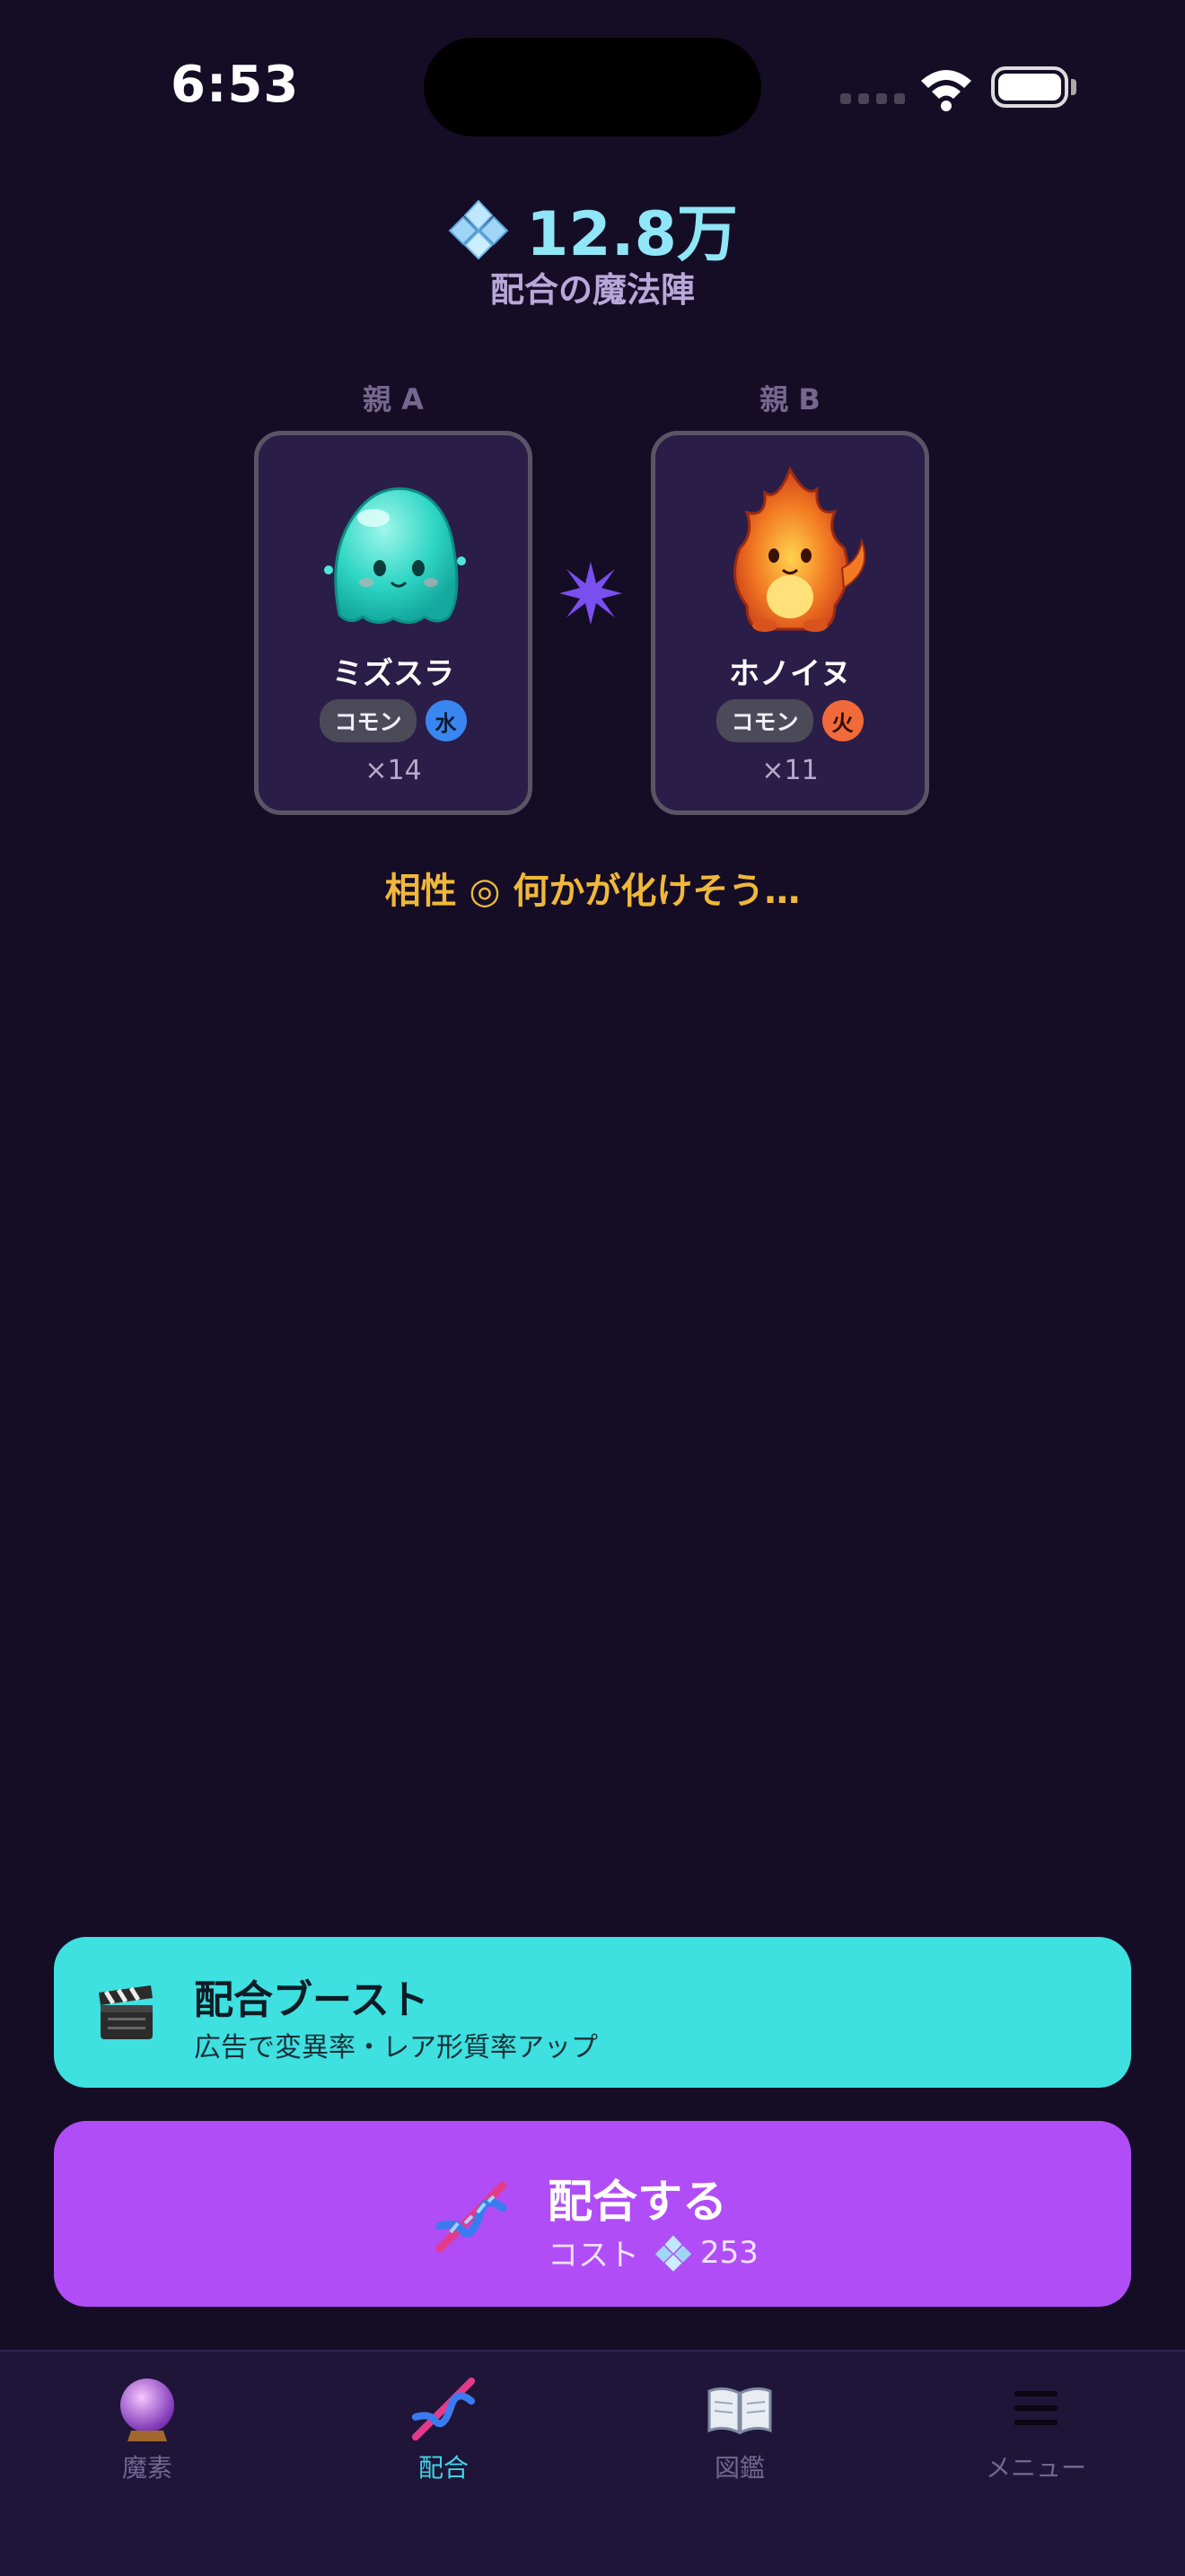 This screenshot has width=1185, height=2576. I want to click on wifi-icon, so click(946, 90).